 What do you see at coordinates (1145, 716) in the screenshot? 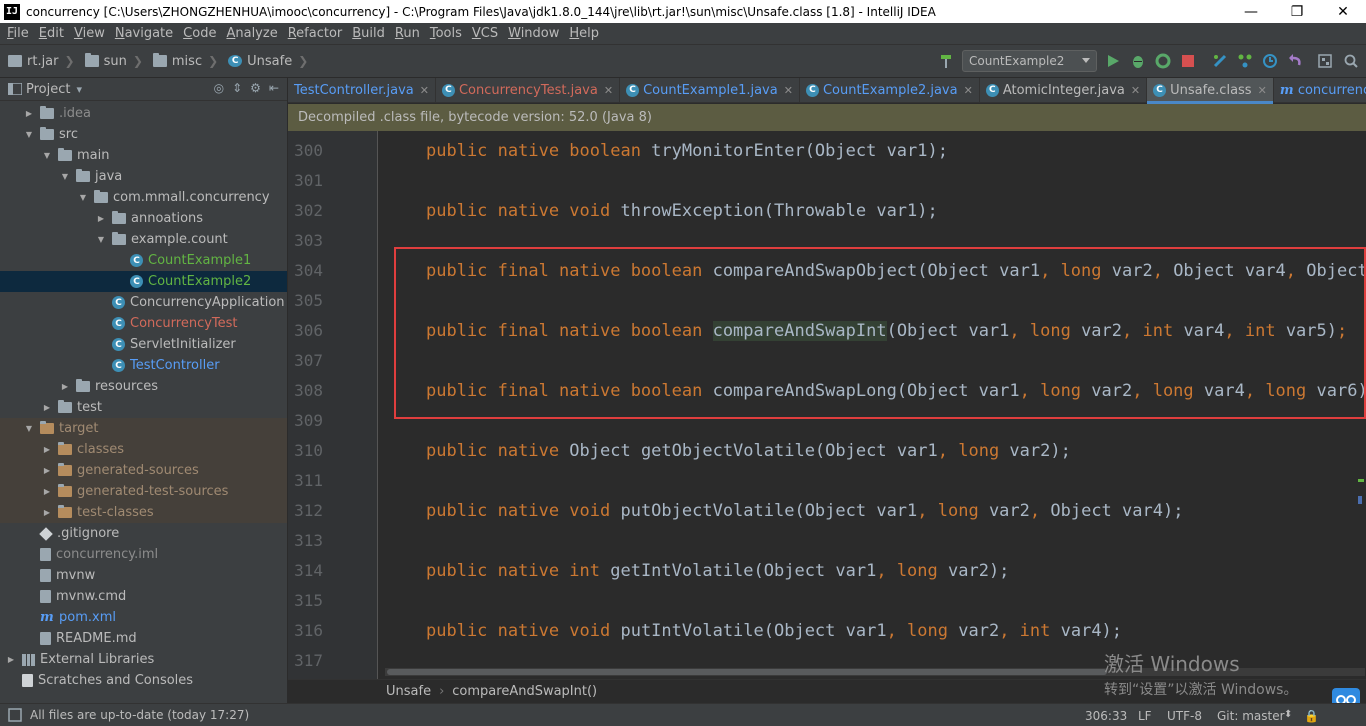
I see `line-separator: LF` at bounding box center [1145, 716].